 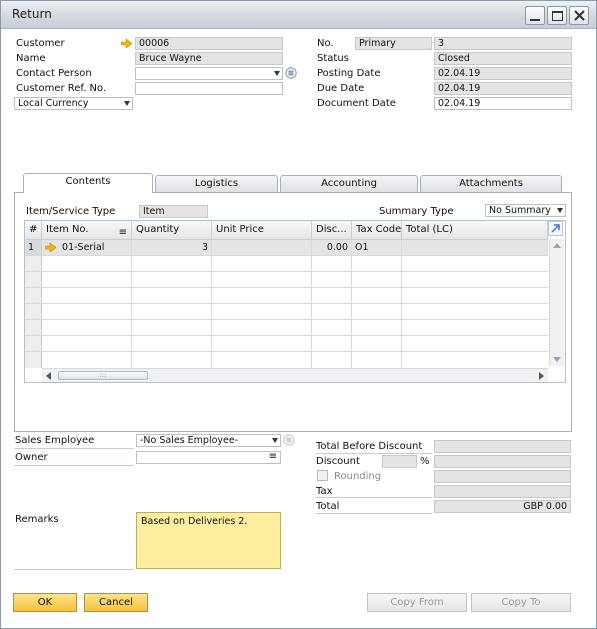 I want to click on scroll-up-icon, so click(x=557, y=245).